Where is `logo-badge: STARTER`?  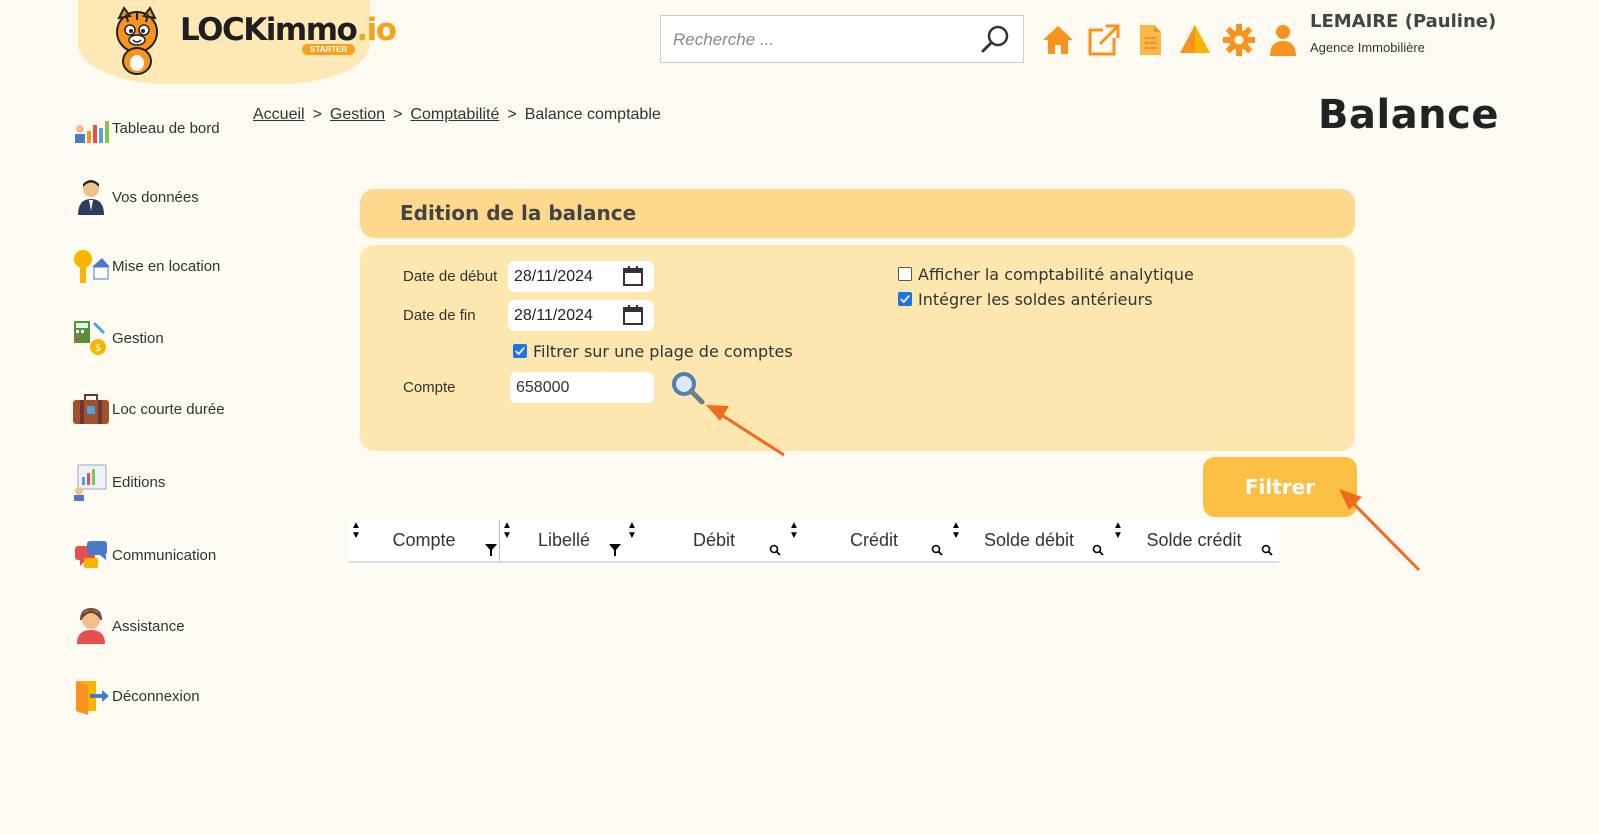 logo-badge: STARTER is located at coordinates (329, 49).